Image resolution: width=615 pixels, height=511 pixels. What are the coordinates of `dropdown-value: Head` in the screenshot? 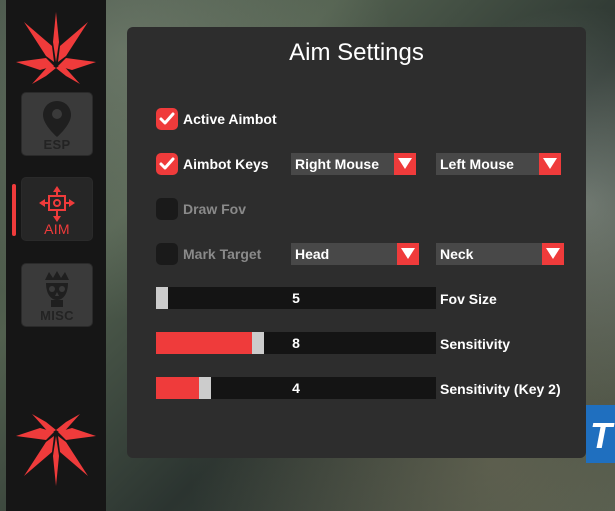 It's located at (312, 254).